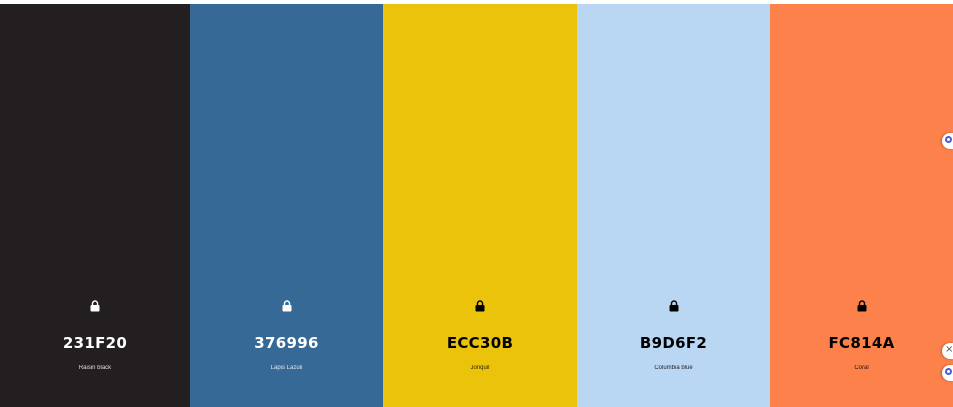 The width and height of the screenshot is (953, 407). I want to click on close-icon: ×, so click(949, 349).